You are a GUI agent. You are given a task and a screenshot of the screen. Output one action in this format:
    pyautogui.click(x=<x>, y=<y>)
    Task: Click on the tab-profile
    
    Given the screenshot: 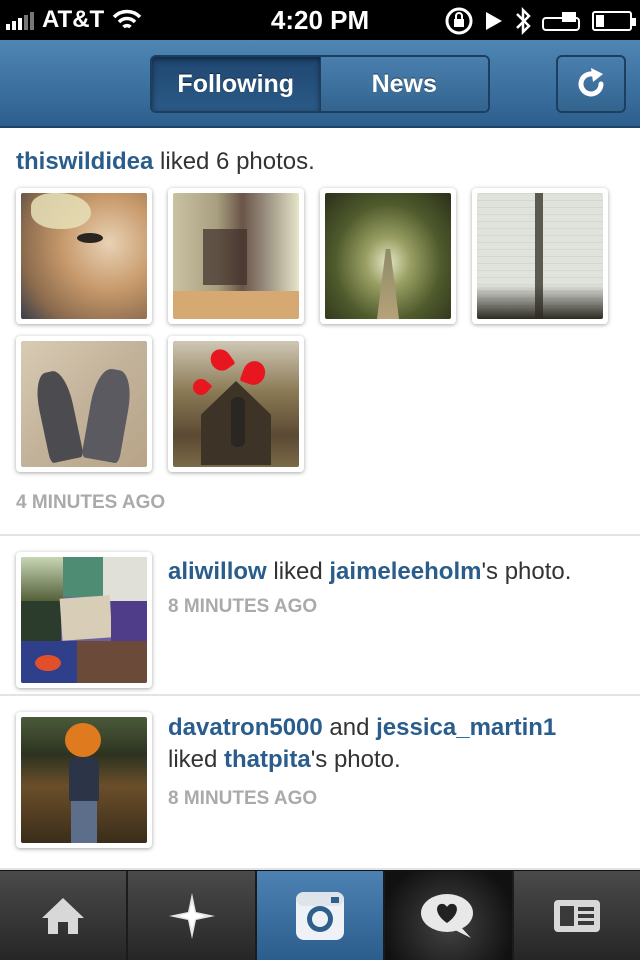 What is the action you would take?
    pyautogui.click(x=577, y=915)
    